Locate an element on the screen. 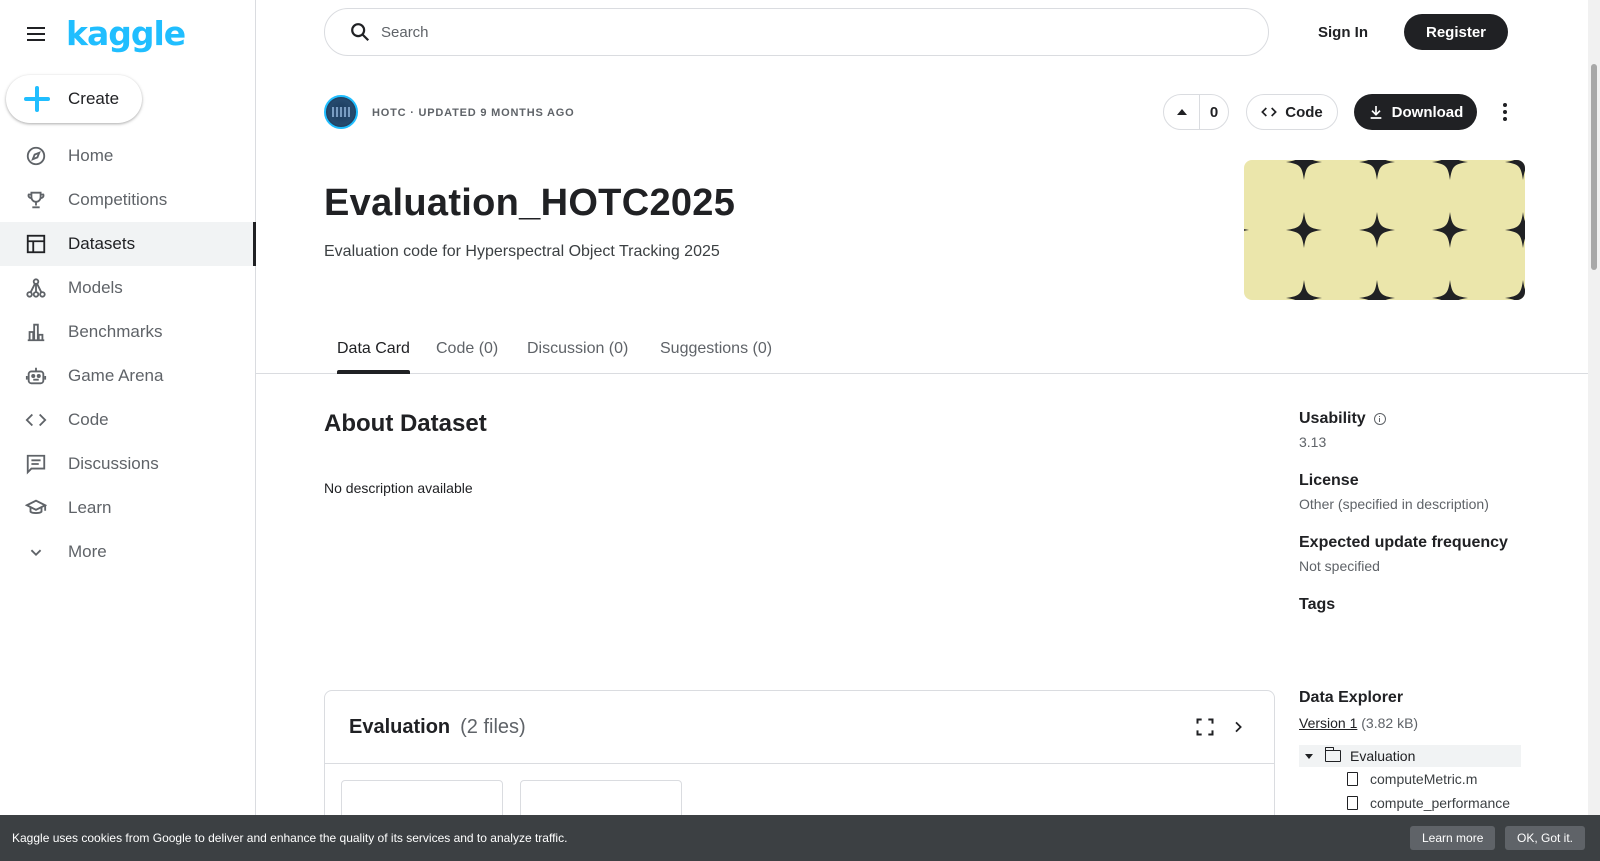 The height and width of the screenshot is (861, 1600). version-info: Version 1 (3.82 kB) is located at coordinates (1410, 723).